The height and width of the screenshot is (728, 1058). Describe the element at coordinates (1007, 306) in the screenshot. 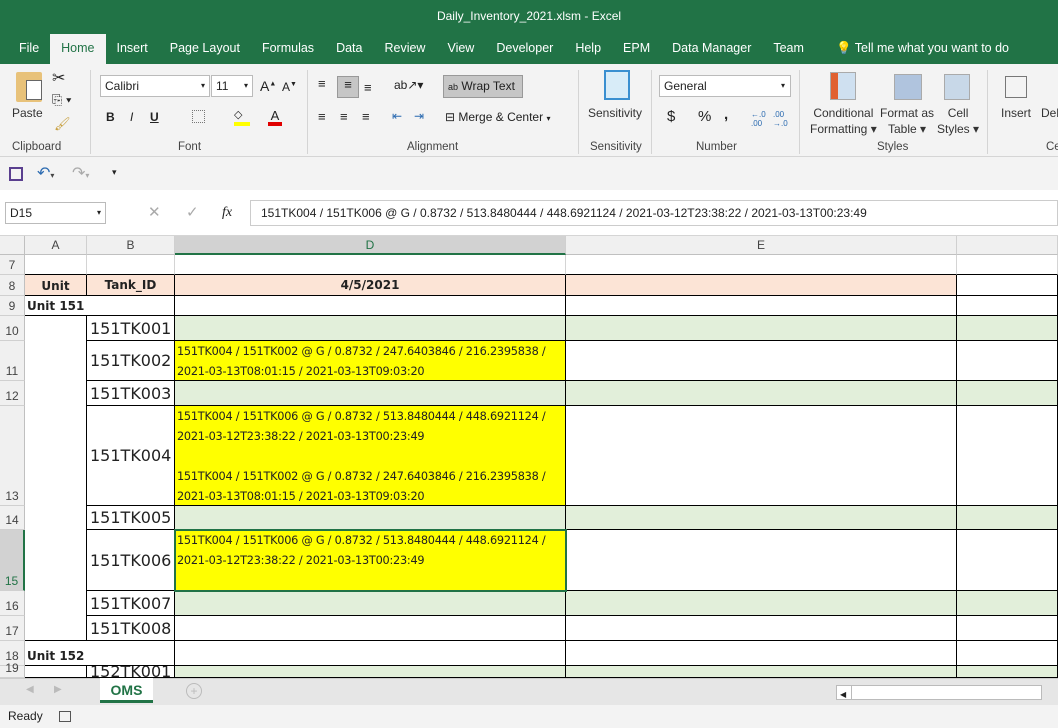

I see `cell-f9` at that location.